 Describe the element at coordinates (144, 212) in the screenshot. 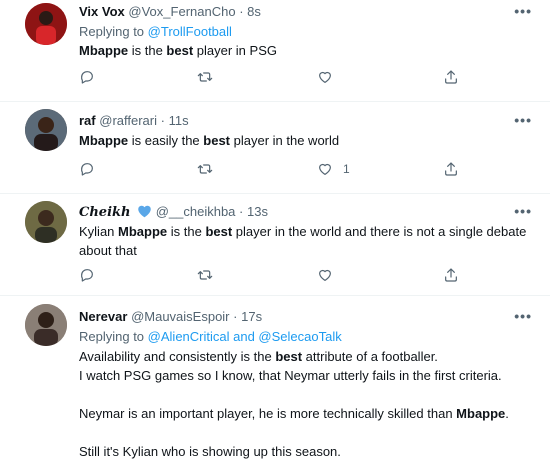

I see `blue-heart-icon` at that location.